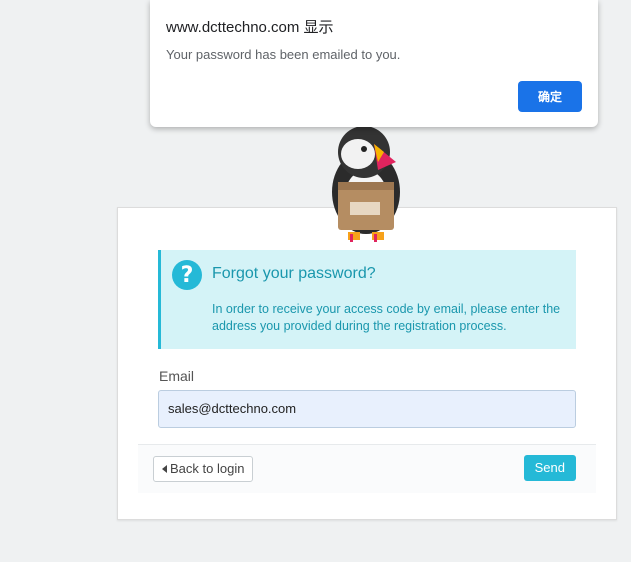  What do you see at coordinates (367, 409) in the screenshot?
I see `email-field: sales@dcttechno.com` at bounding box center [367, 409].